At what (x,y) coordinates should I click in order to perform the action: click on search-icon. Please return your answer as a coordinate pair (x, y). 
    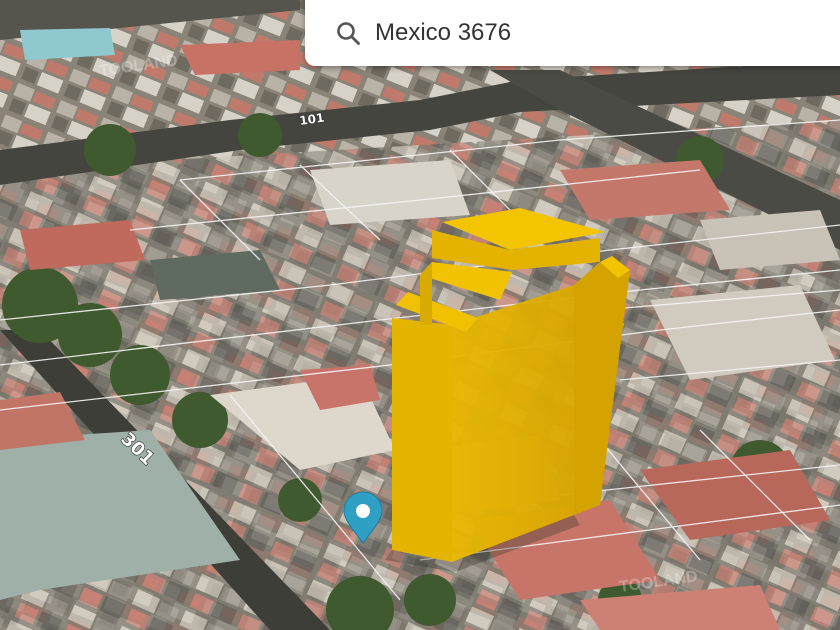
    Looking at the image, I should click on (348, 33).